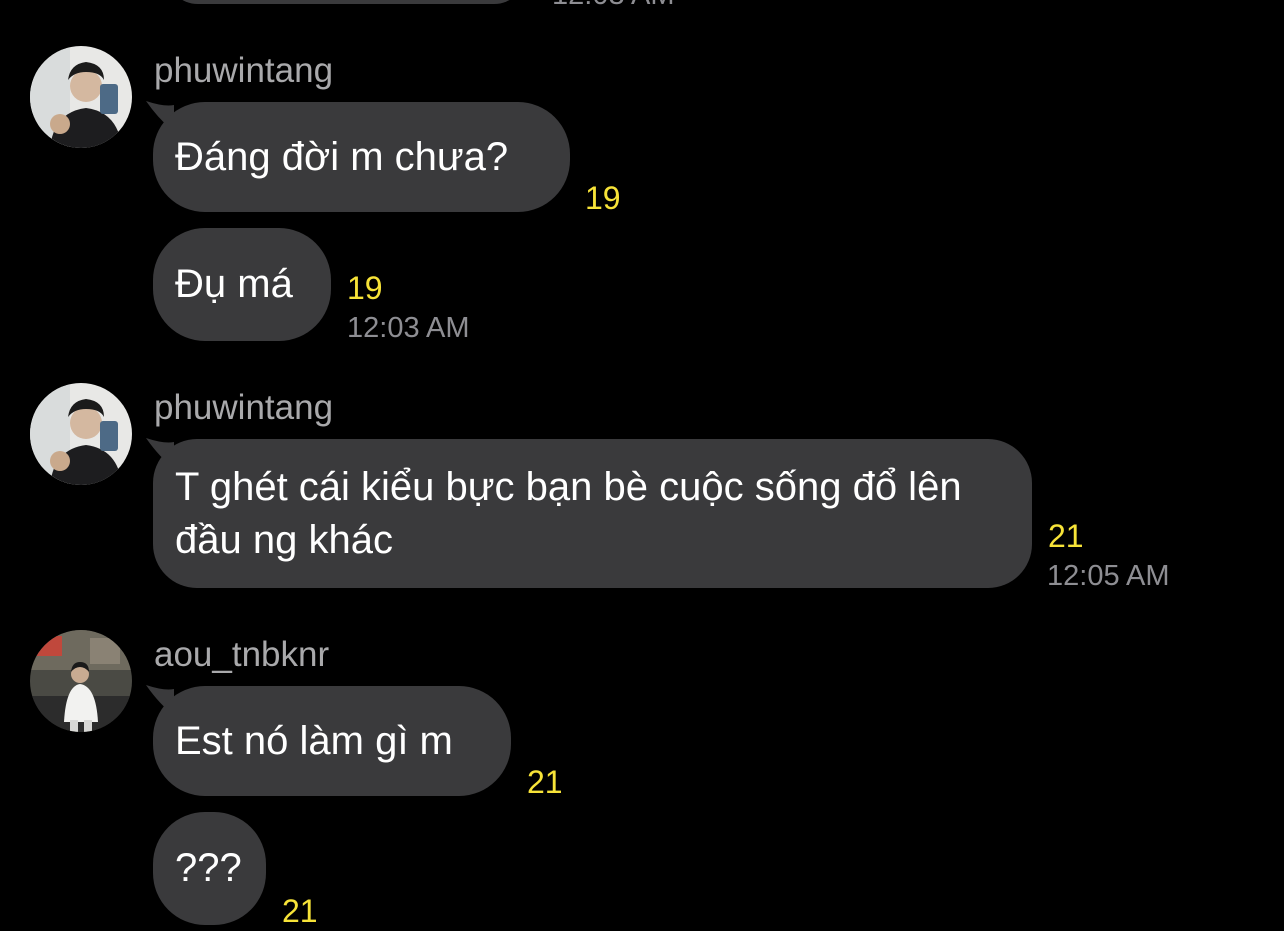 The image size is (1284, 931). I want to click on message-bubble: Est nó làm gì m, so click(332, 741).